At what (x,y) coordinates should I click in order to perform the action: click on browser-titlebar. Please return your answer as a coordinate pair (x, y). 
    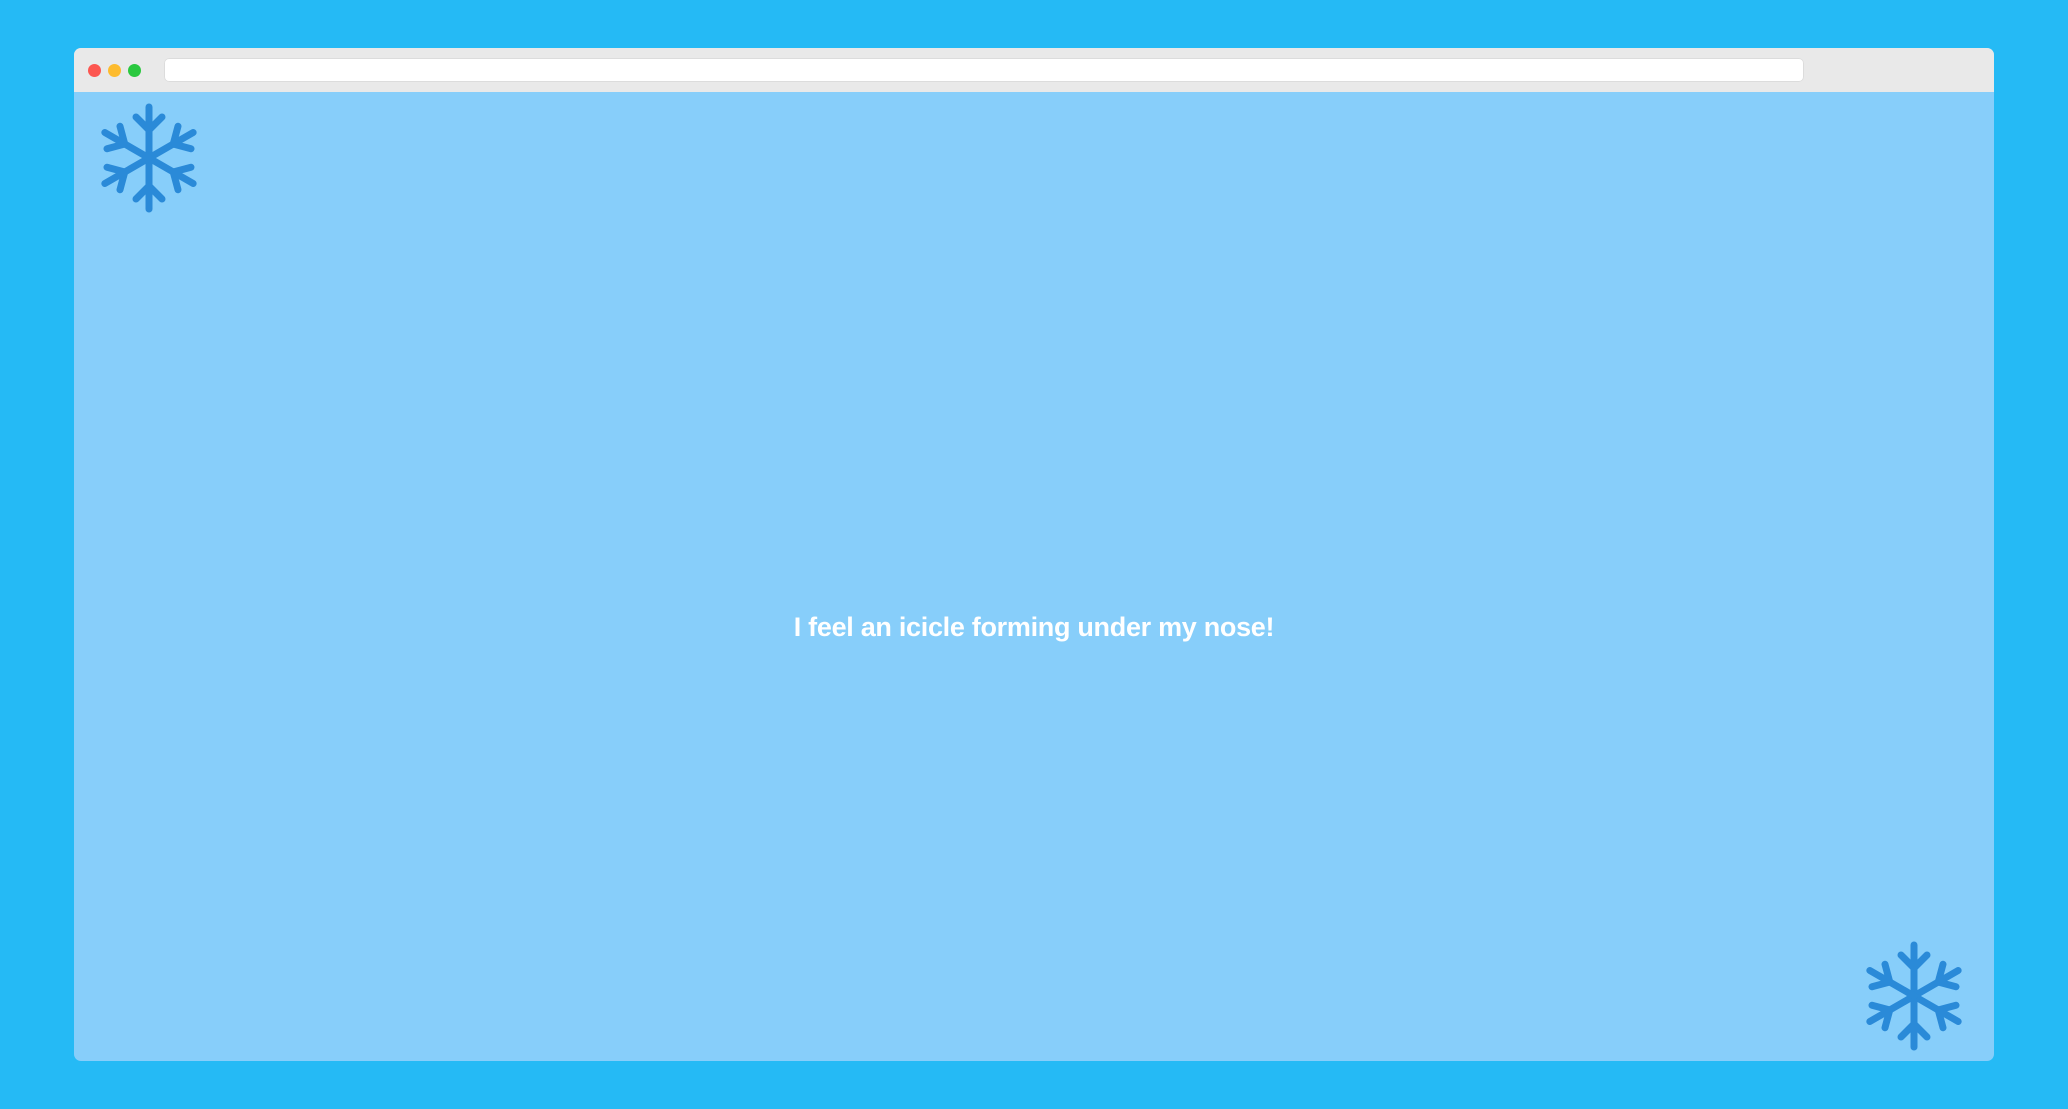
    Looking at the image, I should click on (1034, 70).